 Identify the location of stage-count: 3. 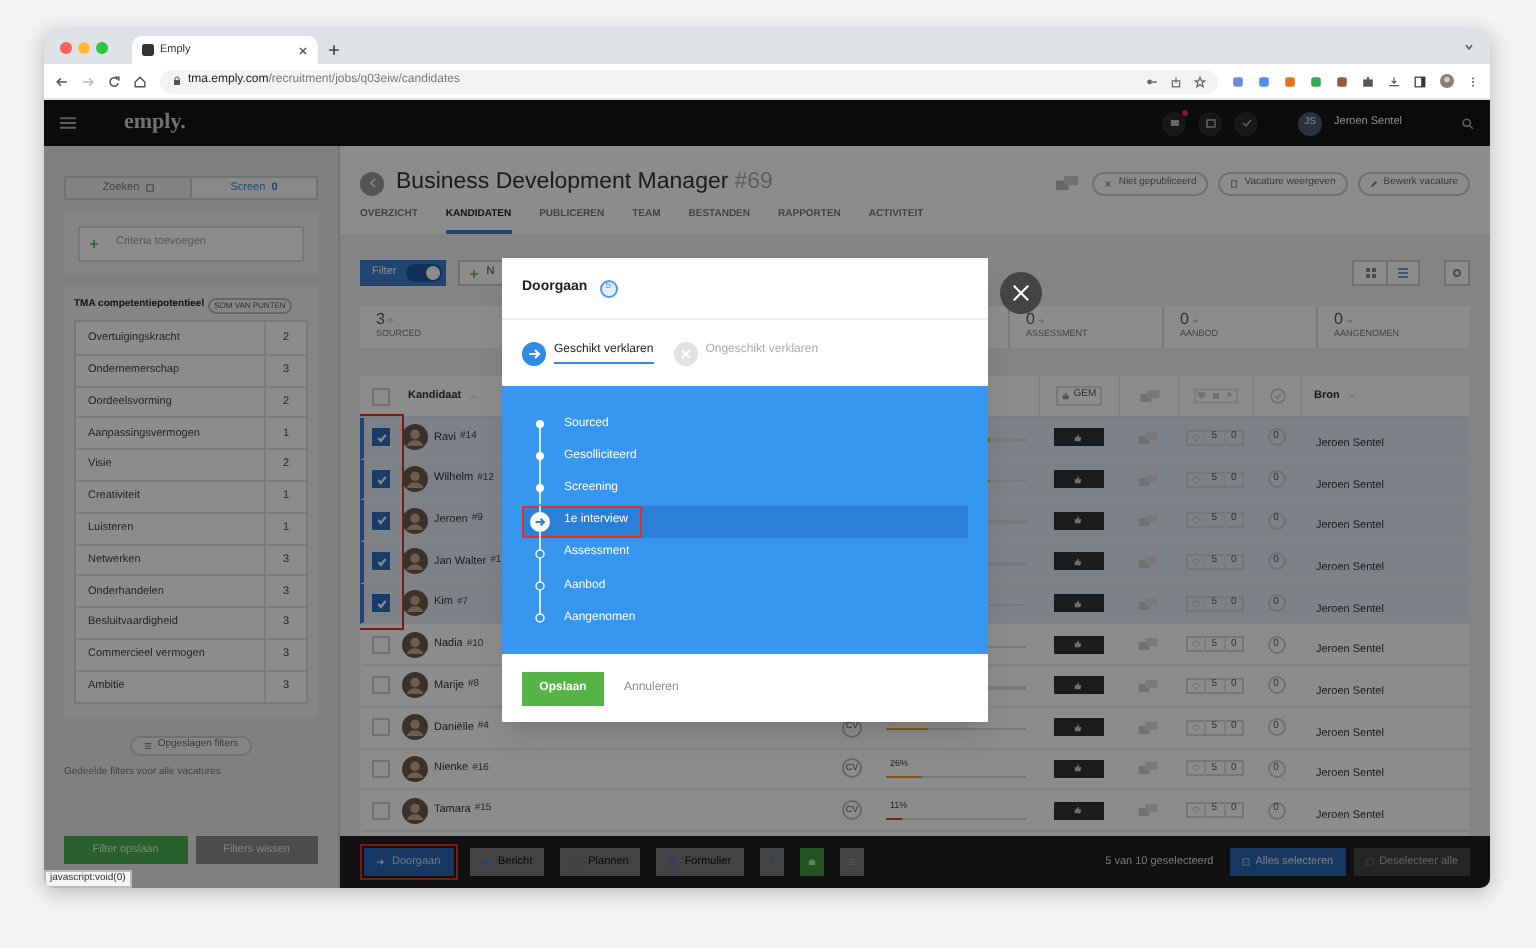
(380, 320).